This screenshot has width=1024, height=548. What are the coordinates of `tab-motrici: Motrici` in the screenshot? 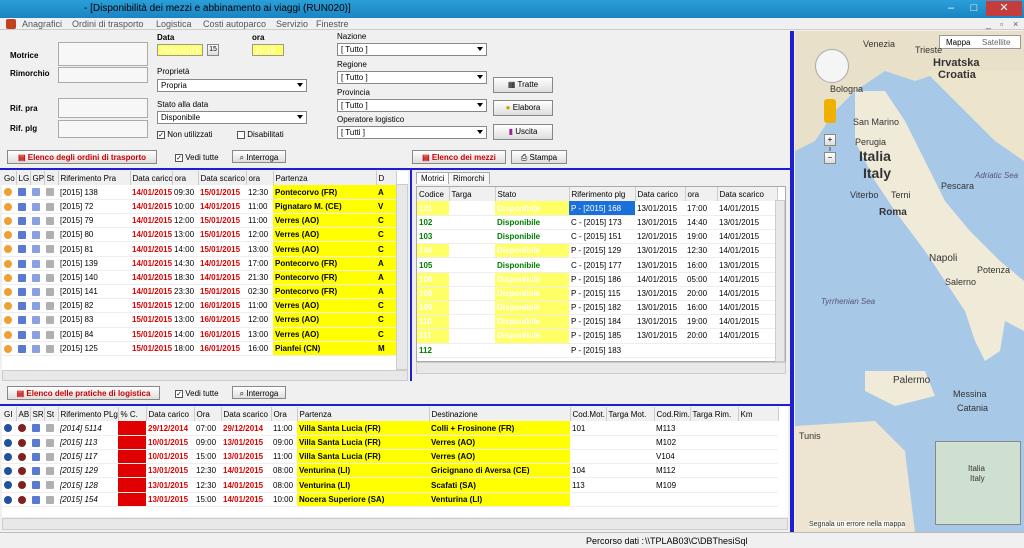 It's located at (433, 178).